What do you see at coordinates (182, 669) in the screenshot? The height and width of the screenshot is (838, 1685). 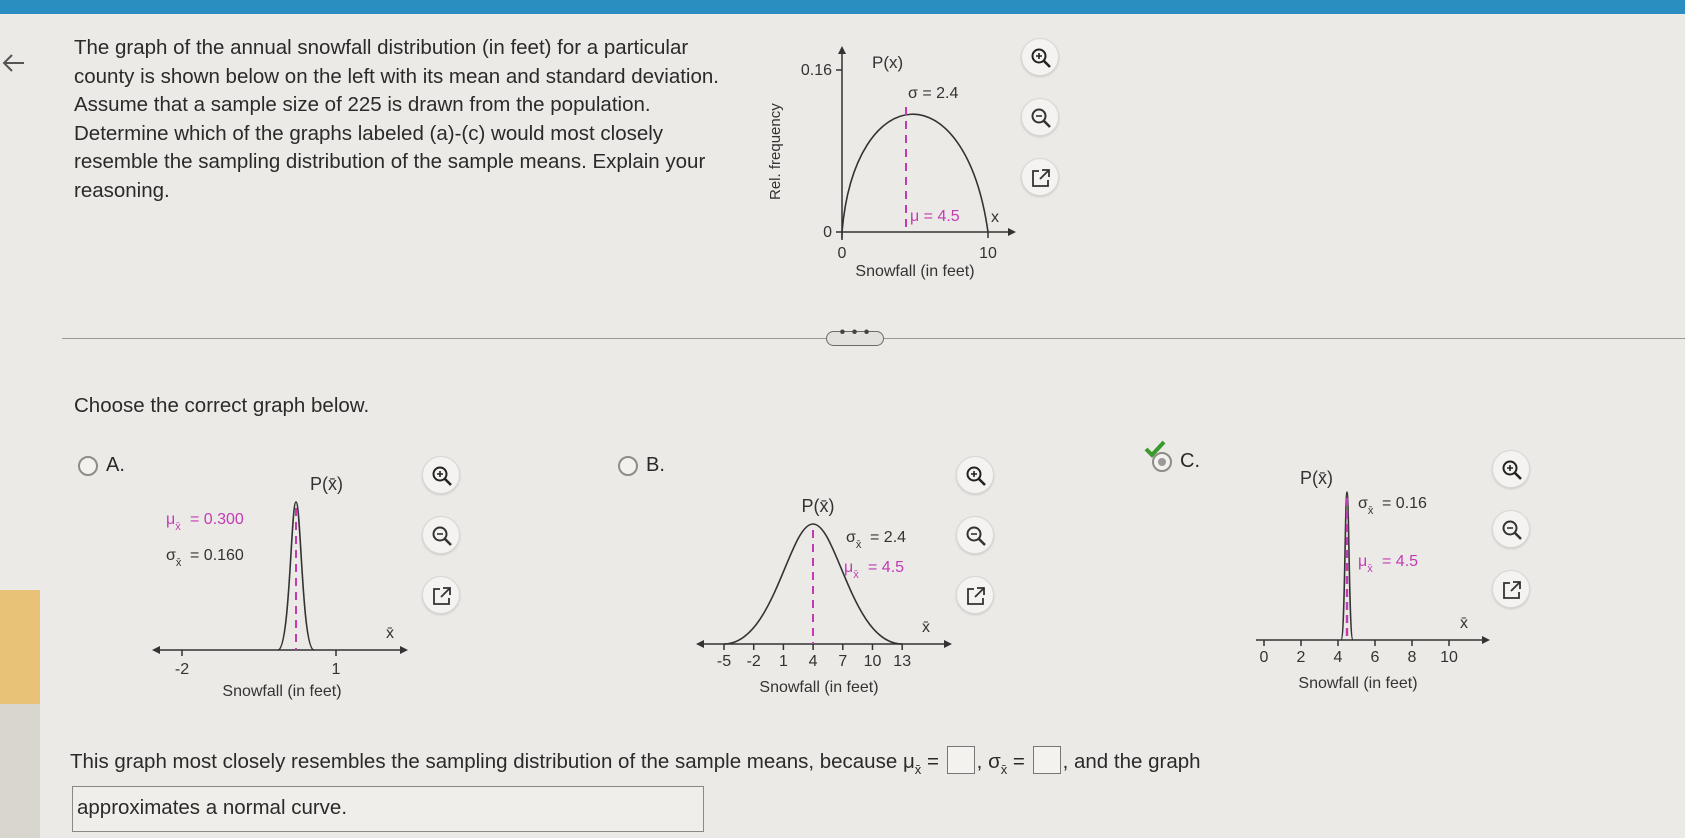 I see `a-tick-label-left: -2` at bounding box center [182, 669].